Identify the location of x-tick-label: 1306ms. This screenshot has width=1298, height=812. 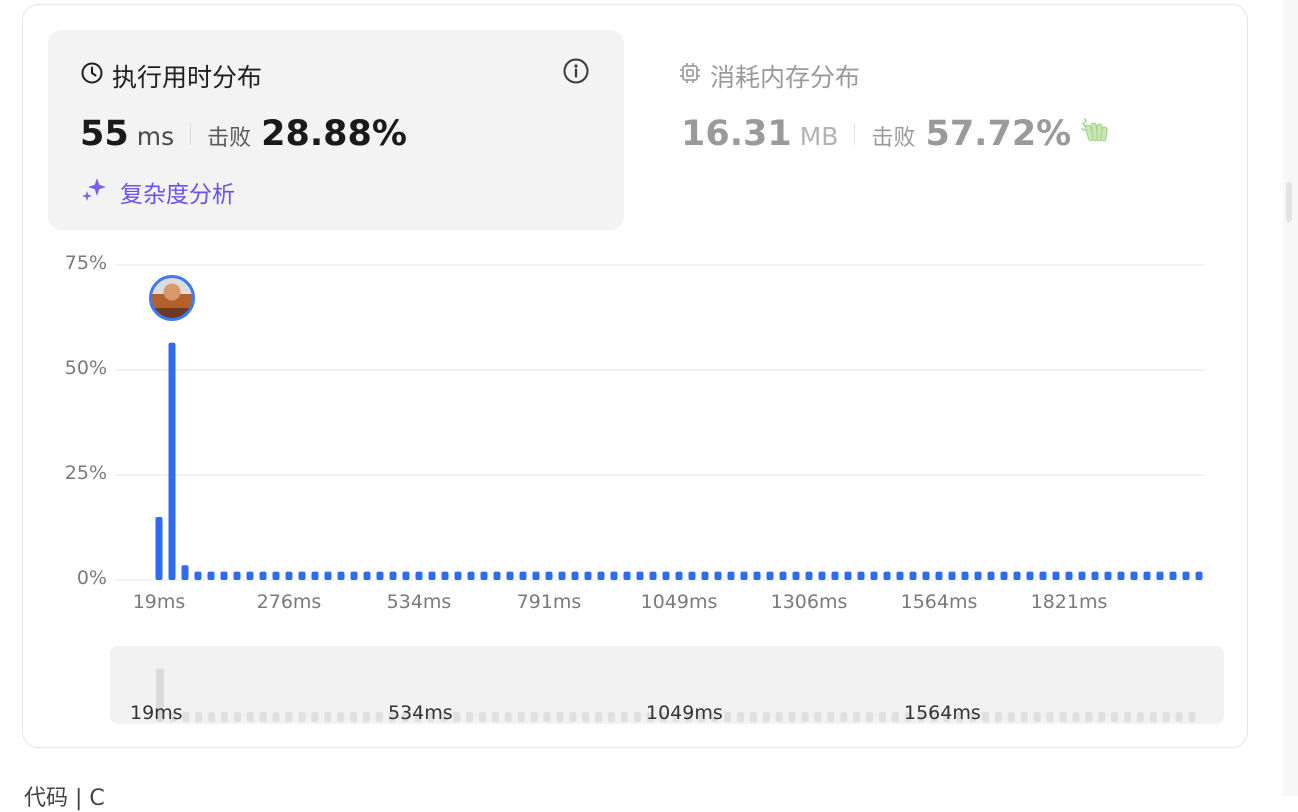
(809, 602).